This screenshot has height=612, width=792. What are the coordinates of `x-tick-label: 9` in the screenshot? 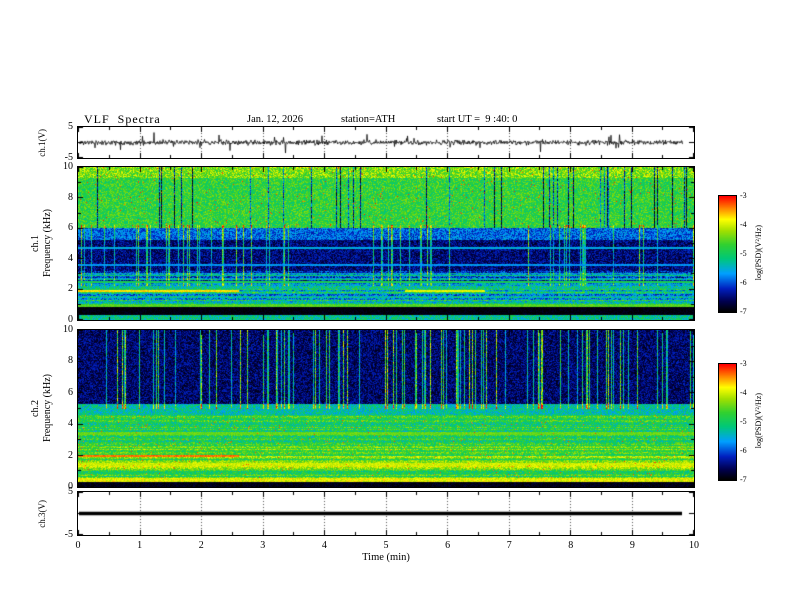 It's located at (632, 545).